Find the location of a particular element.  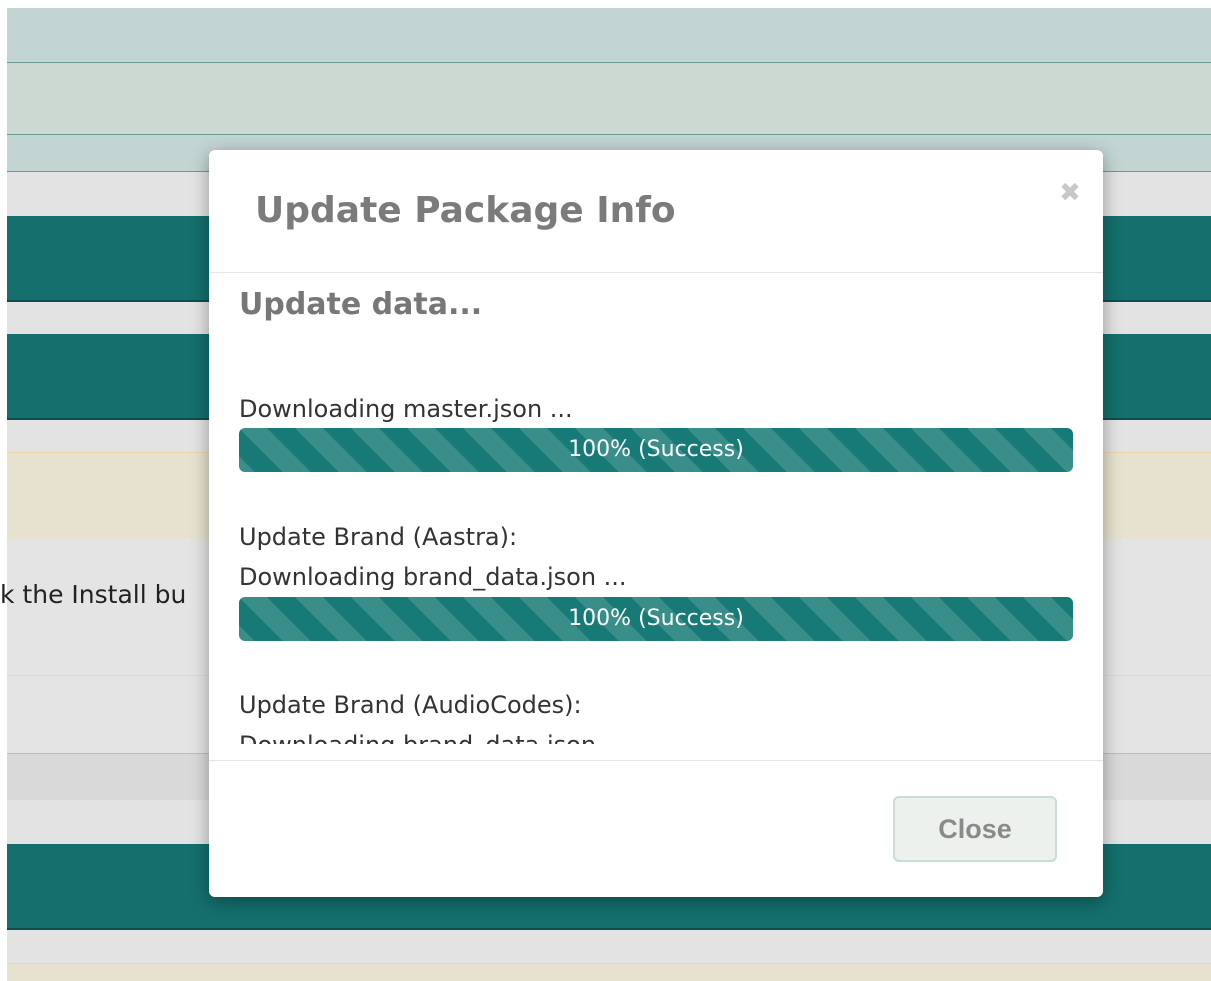

bg-row is located at coordinates (609, 946).